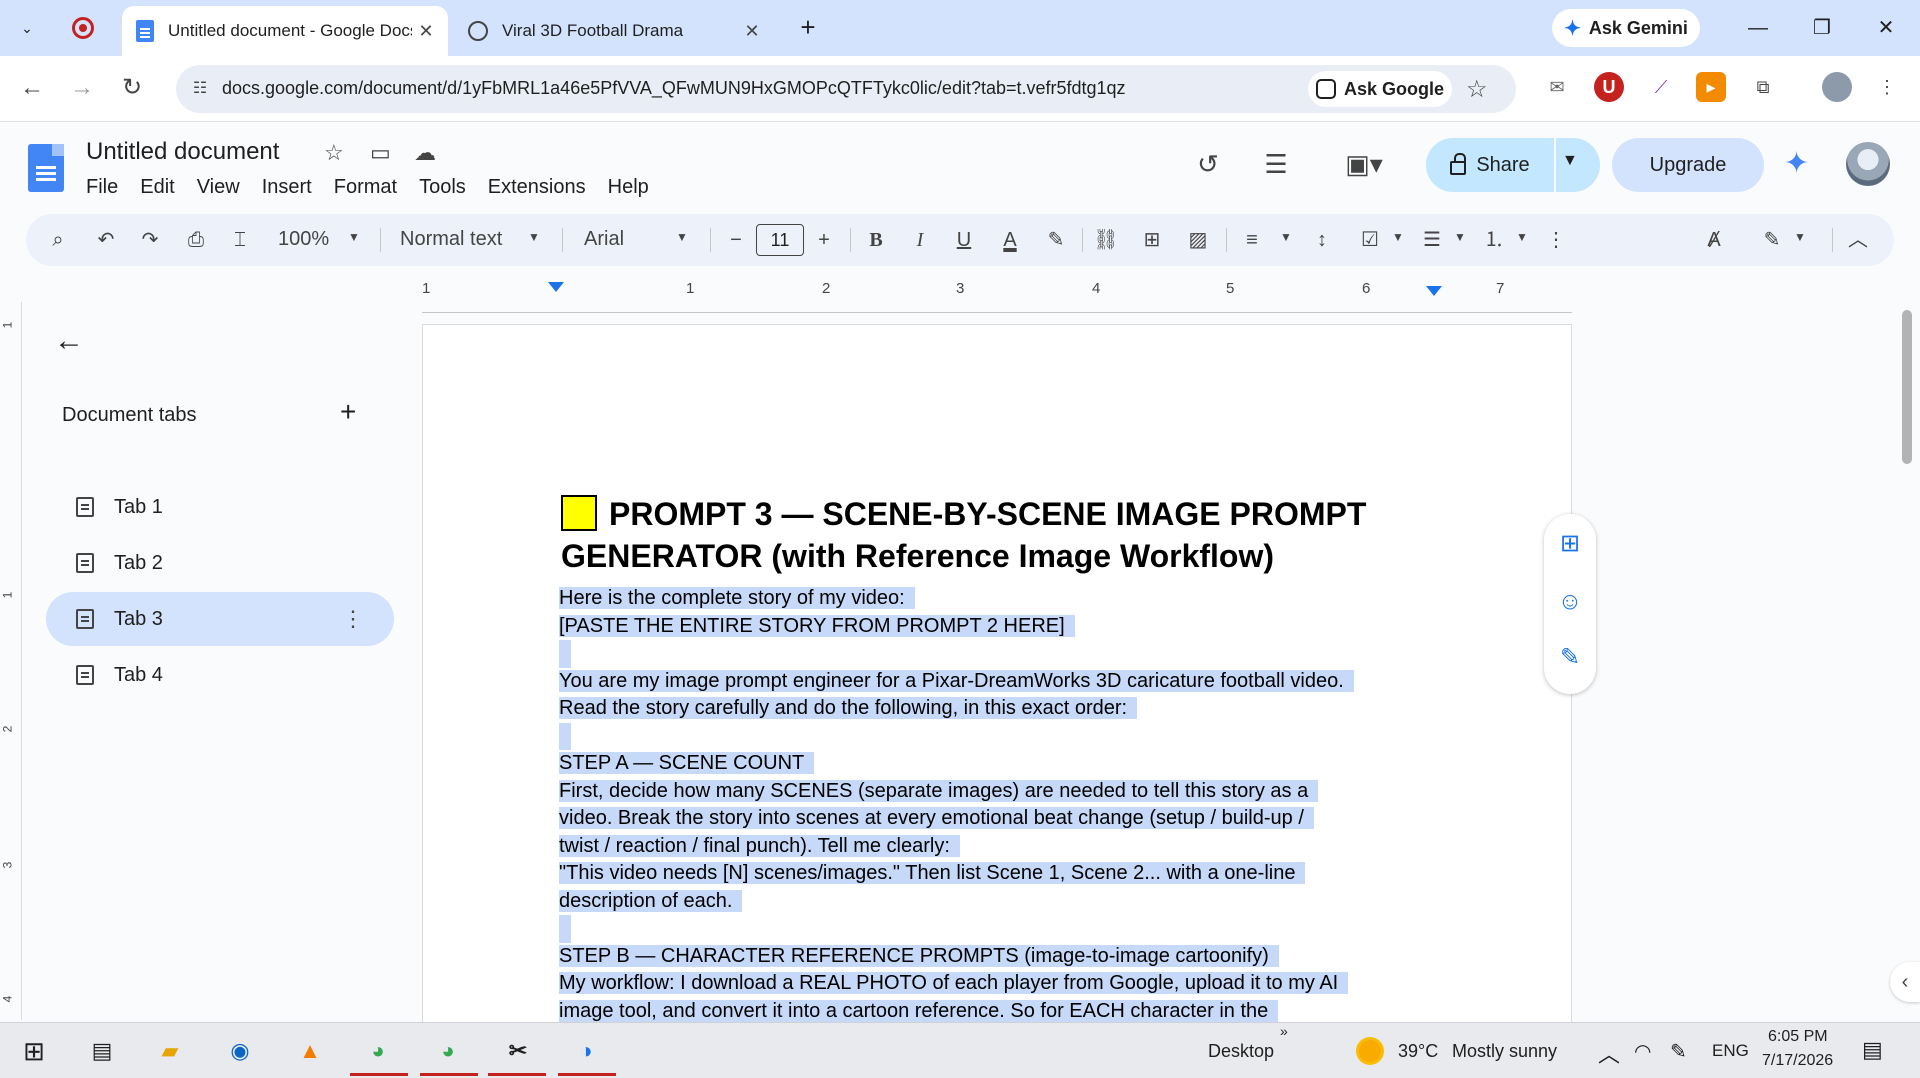 The width and height of the screenshot is (1920, 1078). Describe the element at coordinates (378, 1051) in the screenshot. I see `chrome-icon: ◕` at that location.